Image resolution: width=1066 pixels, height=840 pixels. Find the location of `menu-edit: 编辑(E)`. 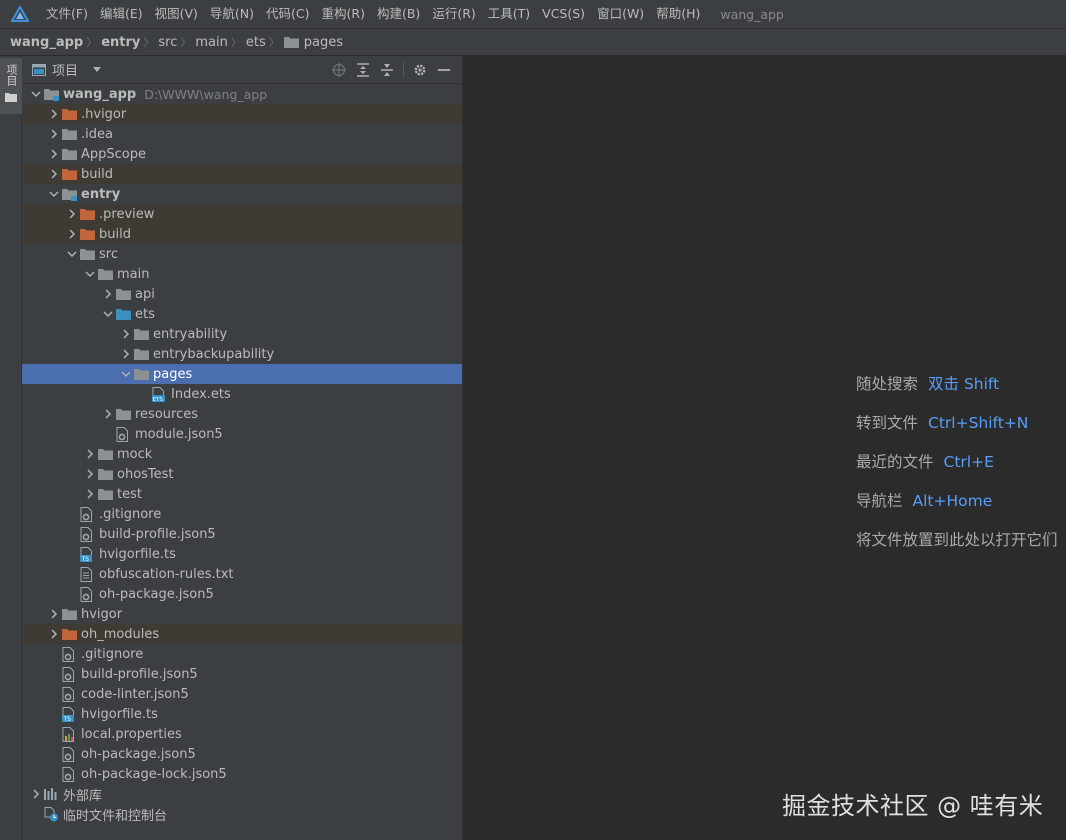

menu-edit: 编辑(E) is located at coordinates (121, 14).